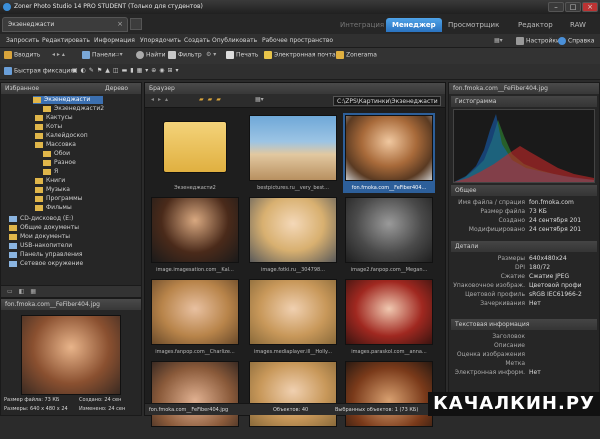  Describe the element at coordinates (52, 190) in the screenshot. I see `tree-item: Музыка` at that location.